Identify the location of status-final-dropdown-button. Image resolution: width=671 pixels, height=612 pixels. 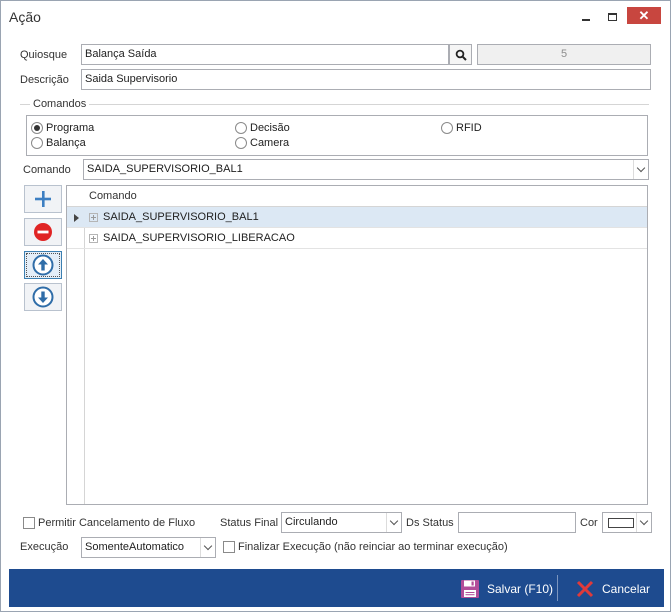
(393, 522).